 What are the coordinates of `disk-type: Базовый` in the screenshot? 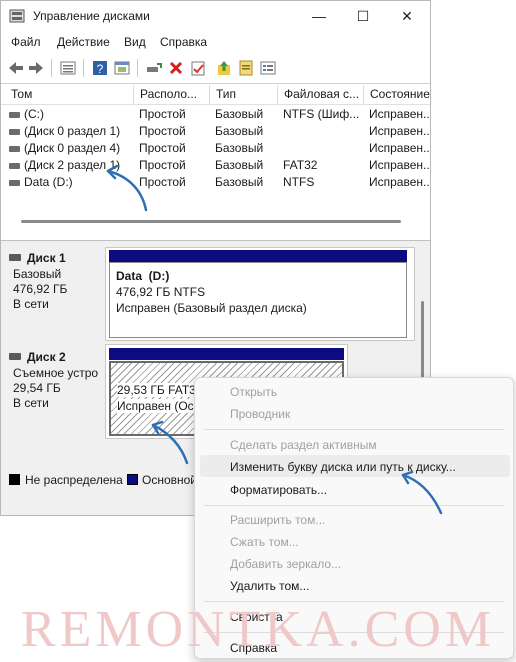 It's located at (37, 274).